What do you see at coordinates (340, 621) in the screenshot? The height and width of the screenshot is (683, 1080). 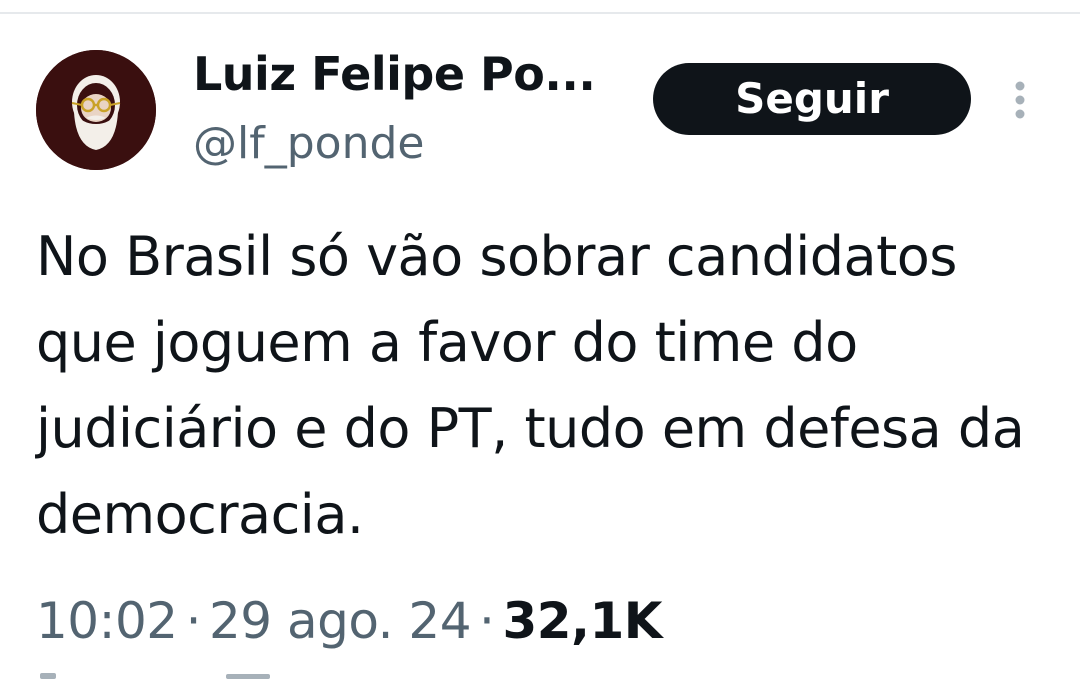 I see `tweet-date: 29 ago. 24` at bounding box center [340, 621].